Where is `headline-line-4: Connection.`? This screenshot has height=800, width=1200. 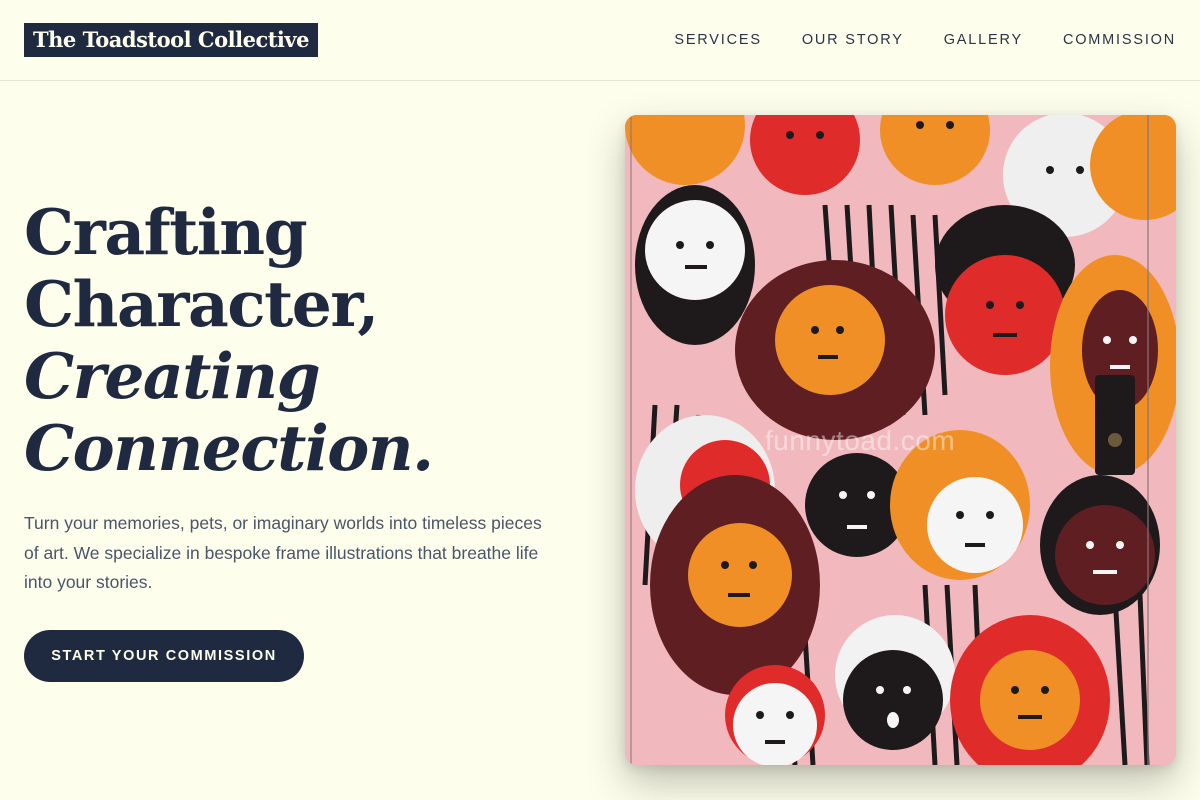 headline-line-4: Connection. is located at coordinates (229, 448).